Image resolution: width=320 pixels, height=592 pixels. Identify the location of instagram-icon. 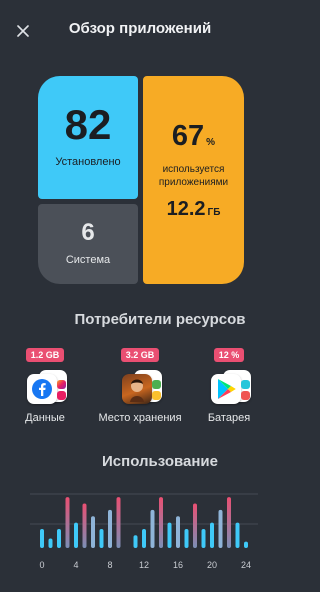
(61, 384).